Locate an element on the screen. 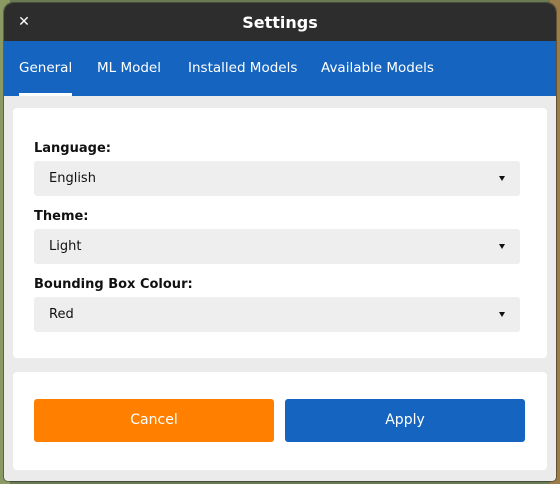 Image resolution: width=560 pixels, height=484 pixels. bbox-colour-value: Red is located at coordinates (61, 314).